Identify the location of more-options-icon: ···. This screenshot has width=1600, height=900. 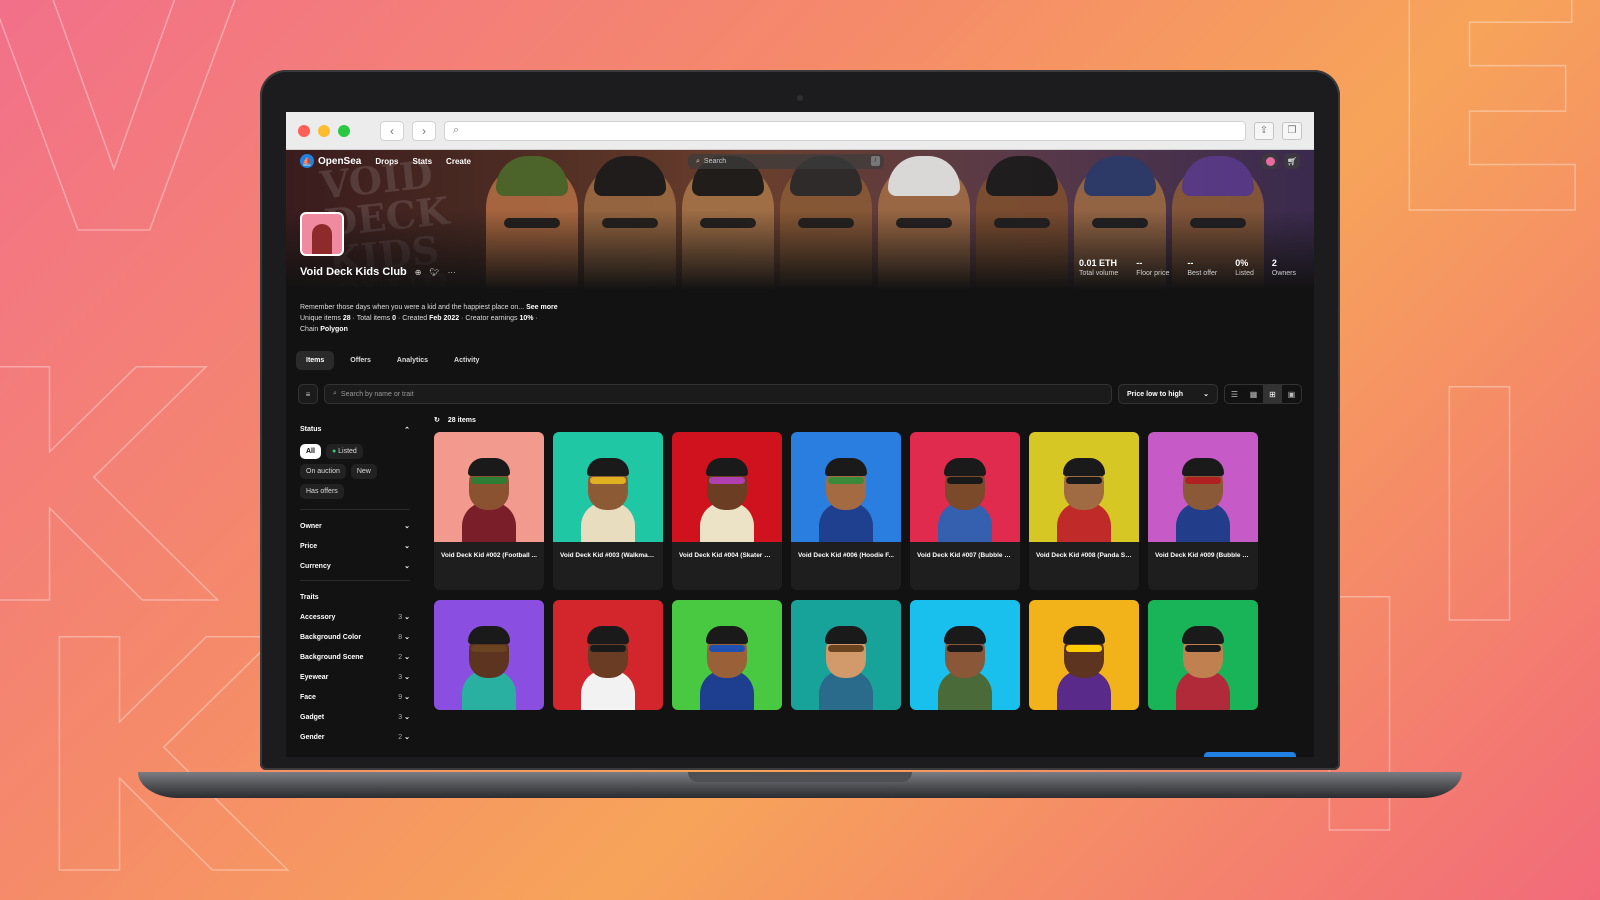
(452, 272).